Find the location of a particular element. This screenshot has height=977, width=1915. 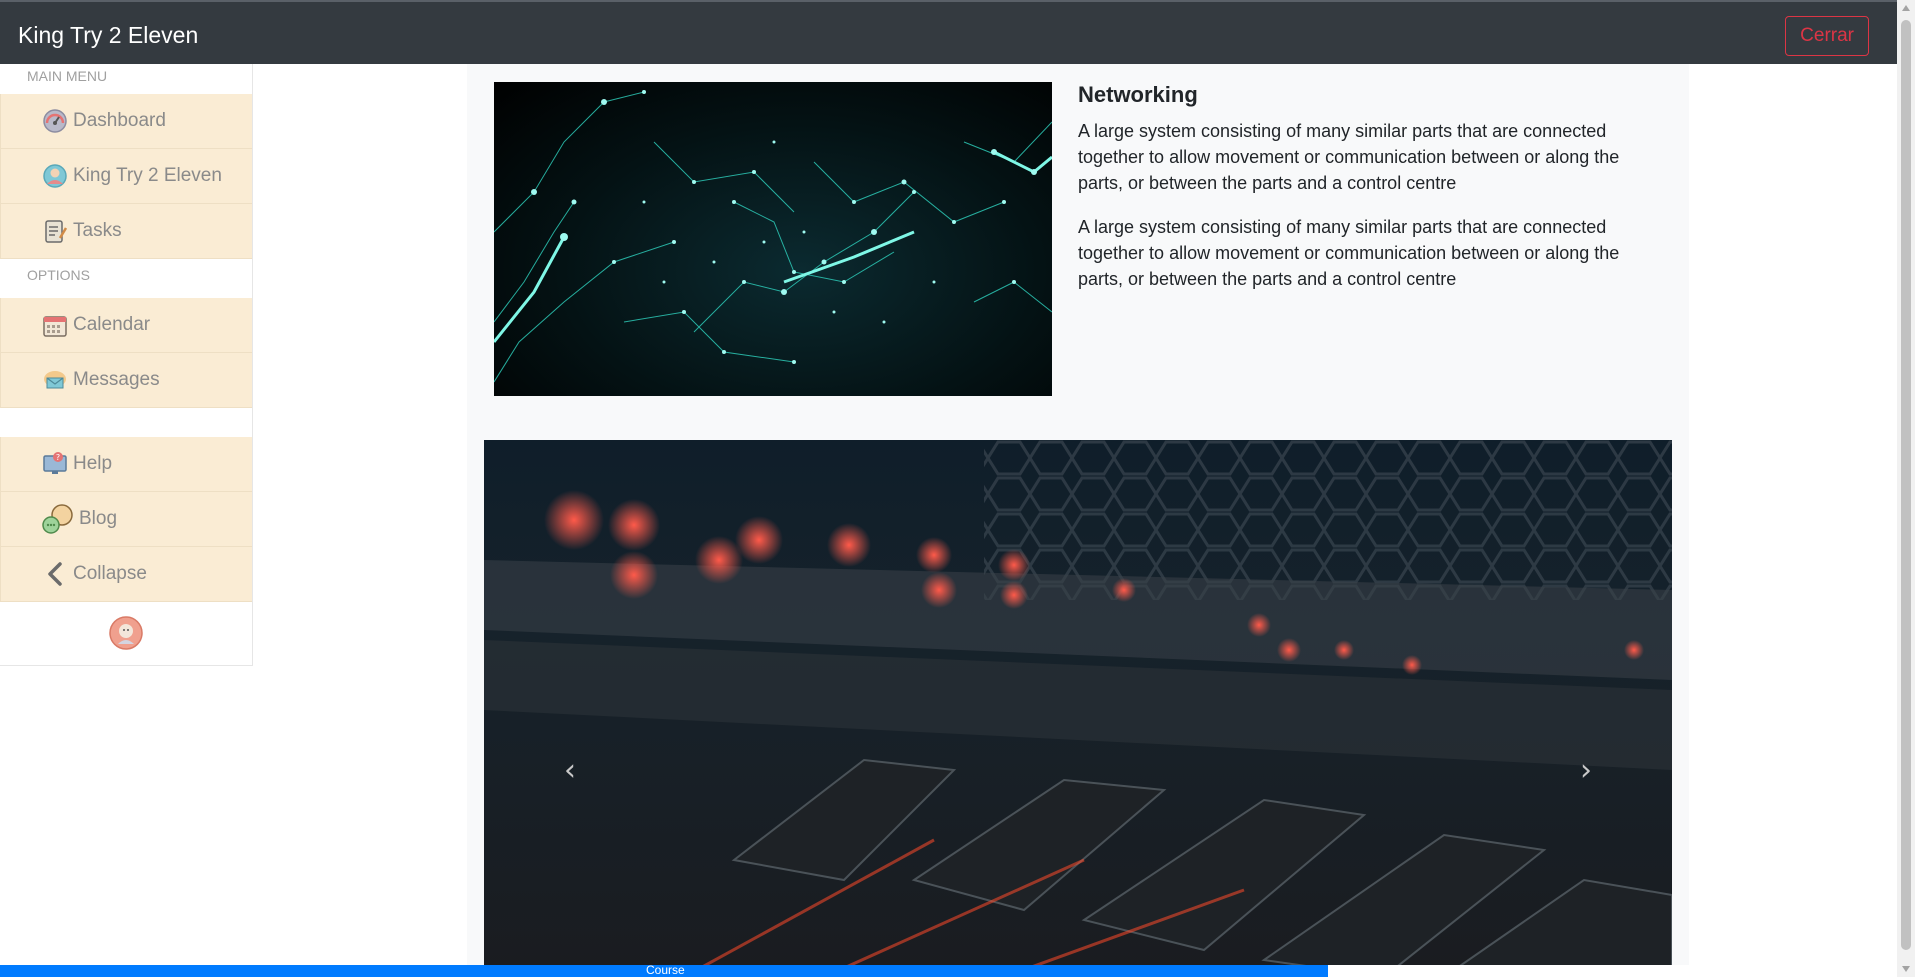

chevron-left-icon: ‹ is located at coordinates (570, 770).